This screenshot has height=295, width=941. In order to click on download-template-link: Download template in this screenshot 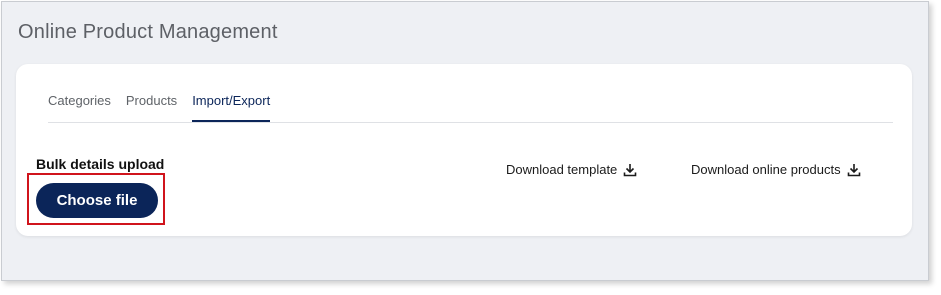, I will do `click(571, 169)`.